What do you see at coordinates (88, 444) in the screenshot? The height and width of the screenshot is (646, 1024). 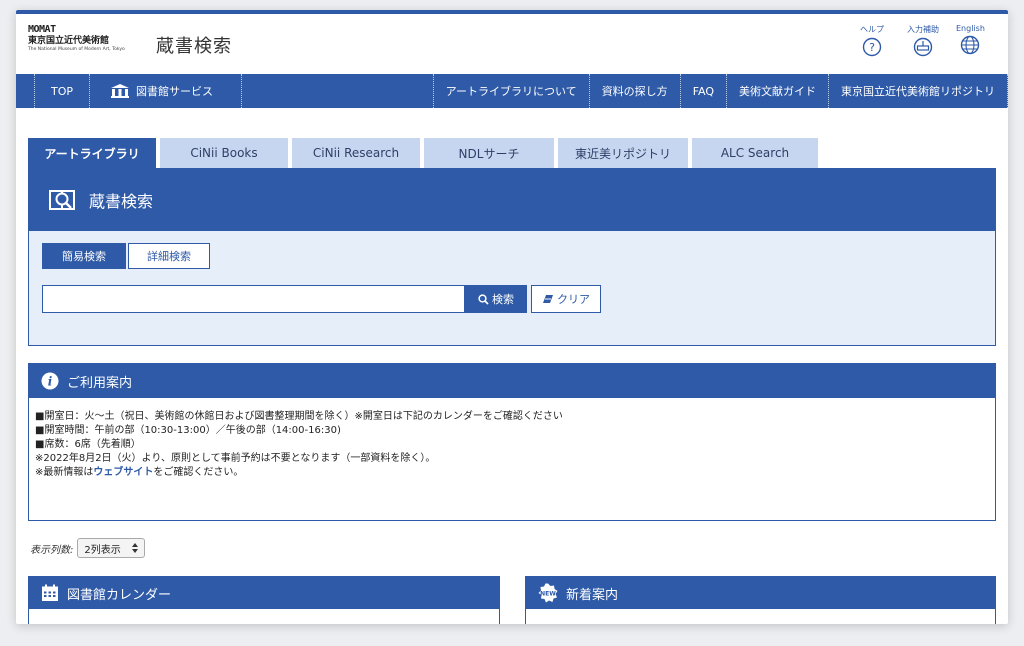 I see `info-line-seats: ■席数：6席（先着順）` at bounding box center [88, 444].